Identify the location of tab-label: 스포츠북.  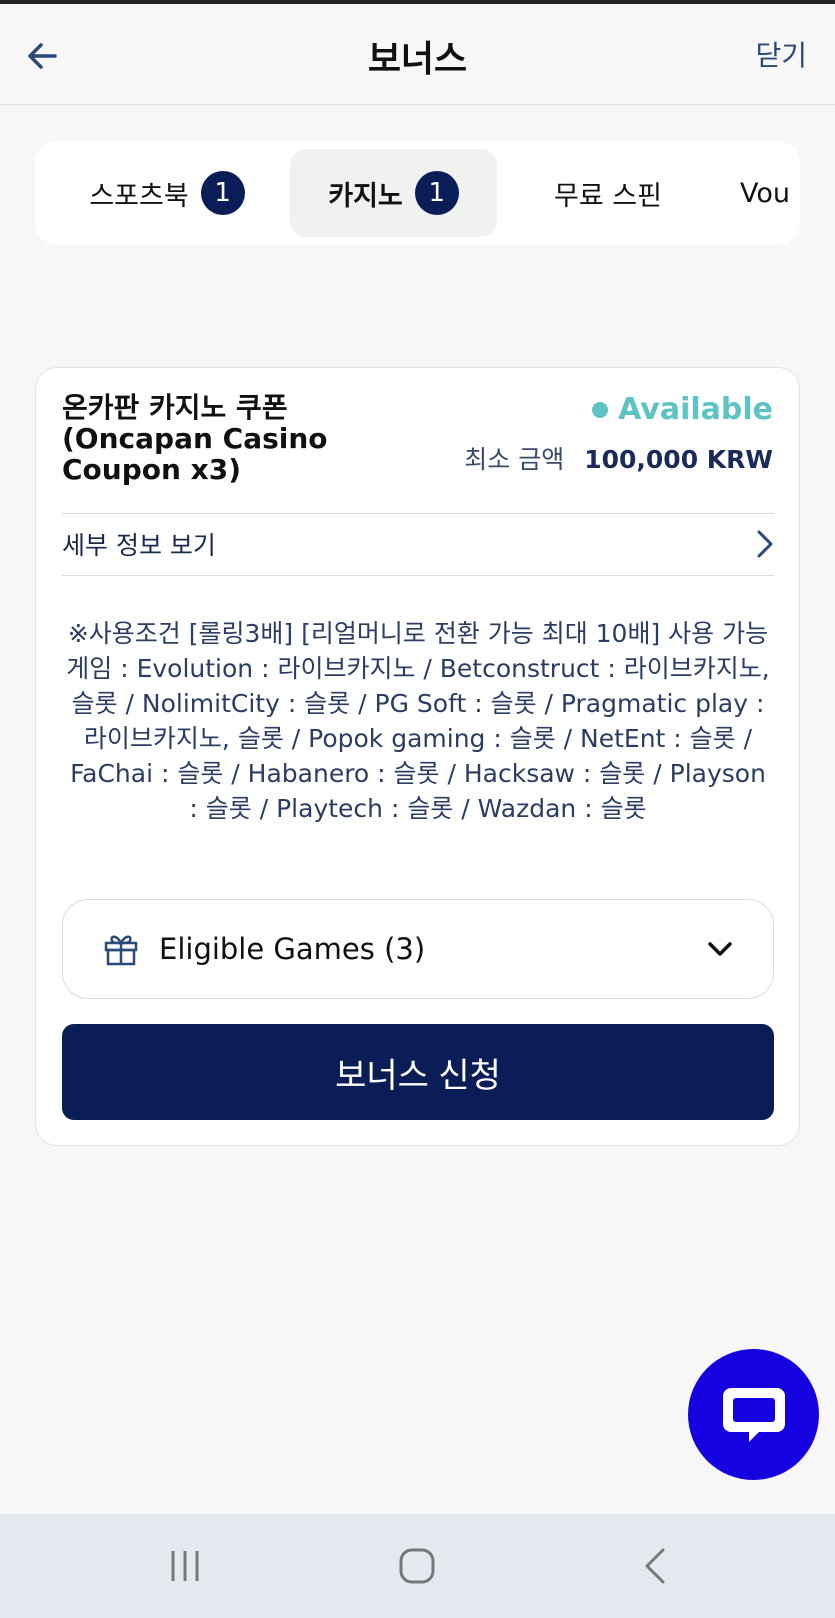
(139, 196).